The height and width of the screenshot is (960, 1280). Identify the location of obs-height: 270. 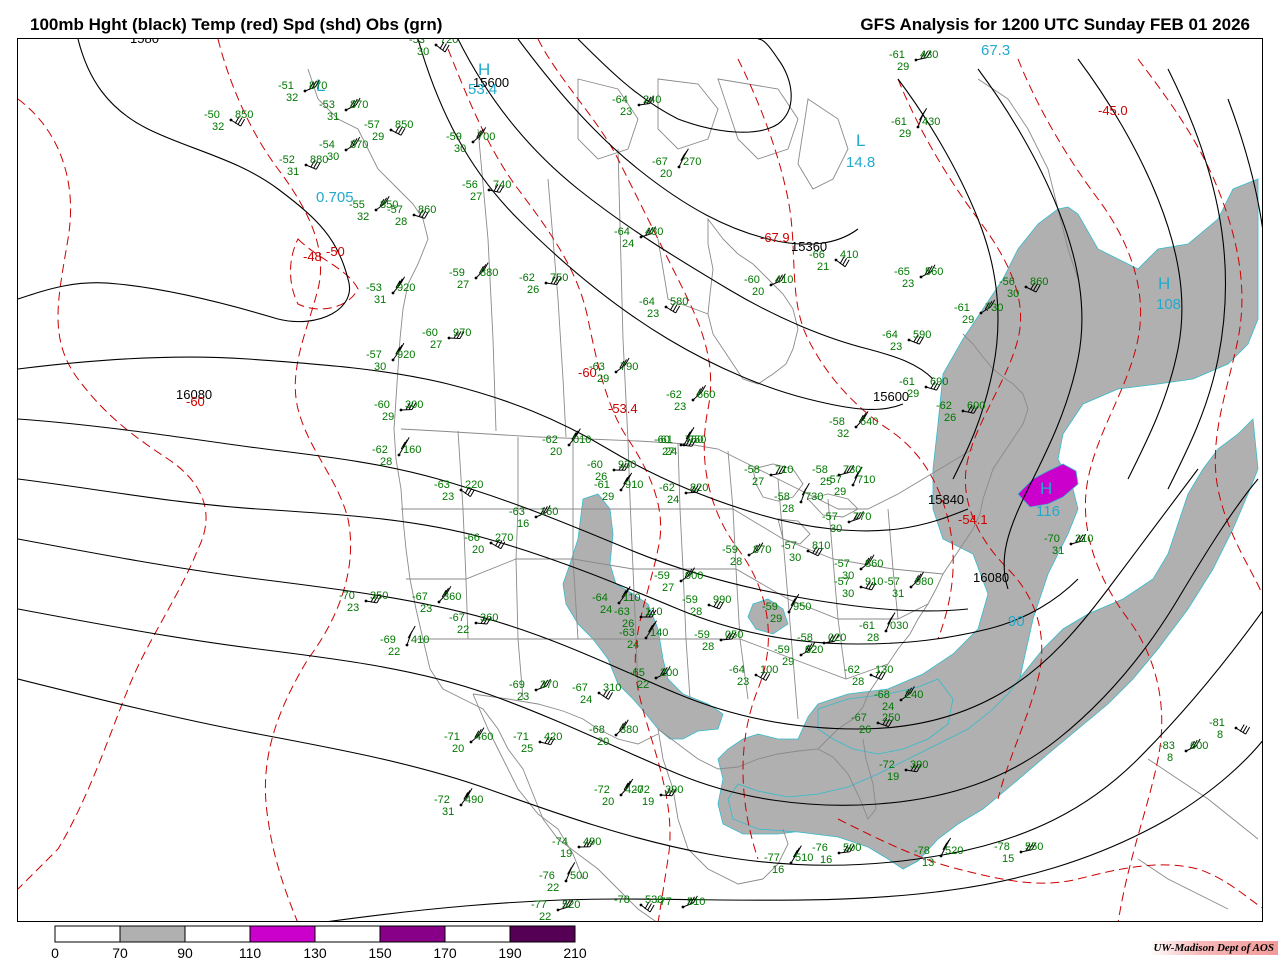
(504, 538).